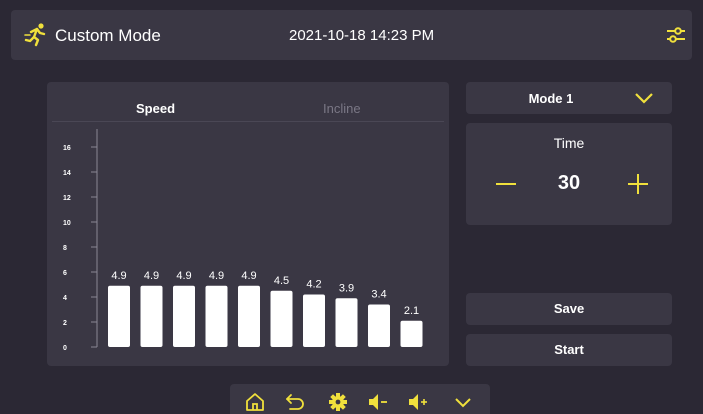 The height and width of the screenshot is (414, 703). I want to click on page-title: Custom Mode, so click(108, 35).